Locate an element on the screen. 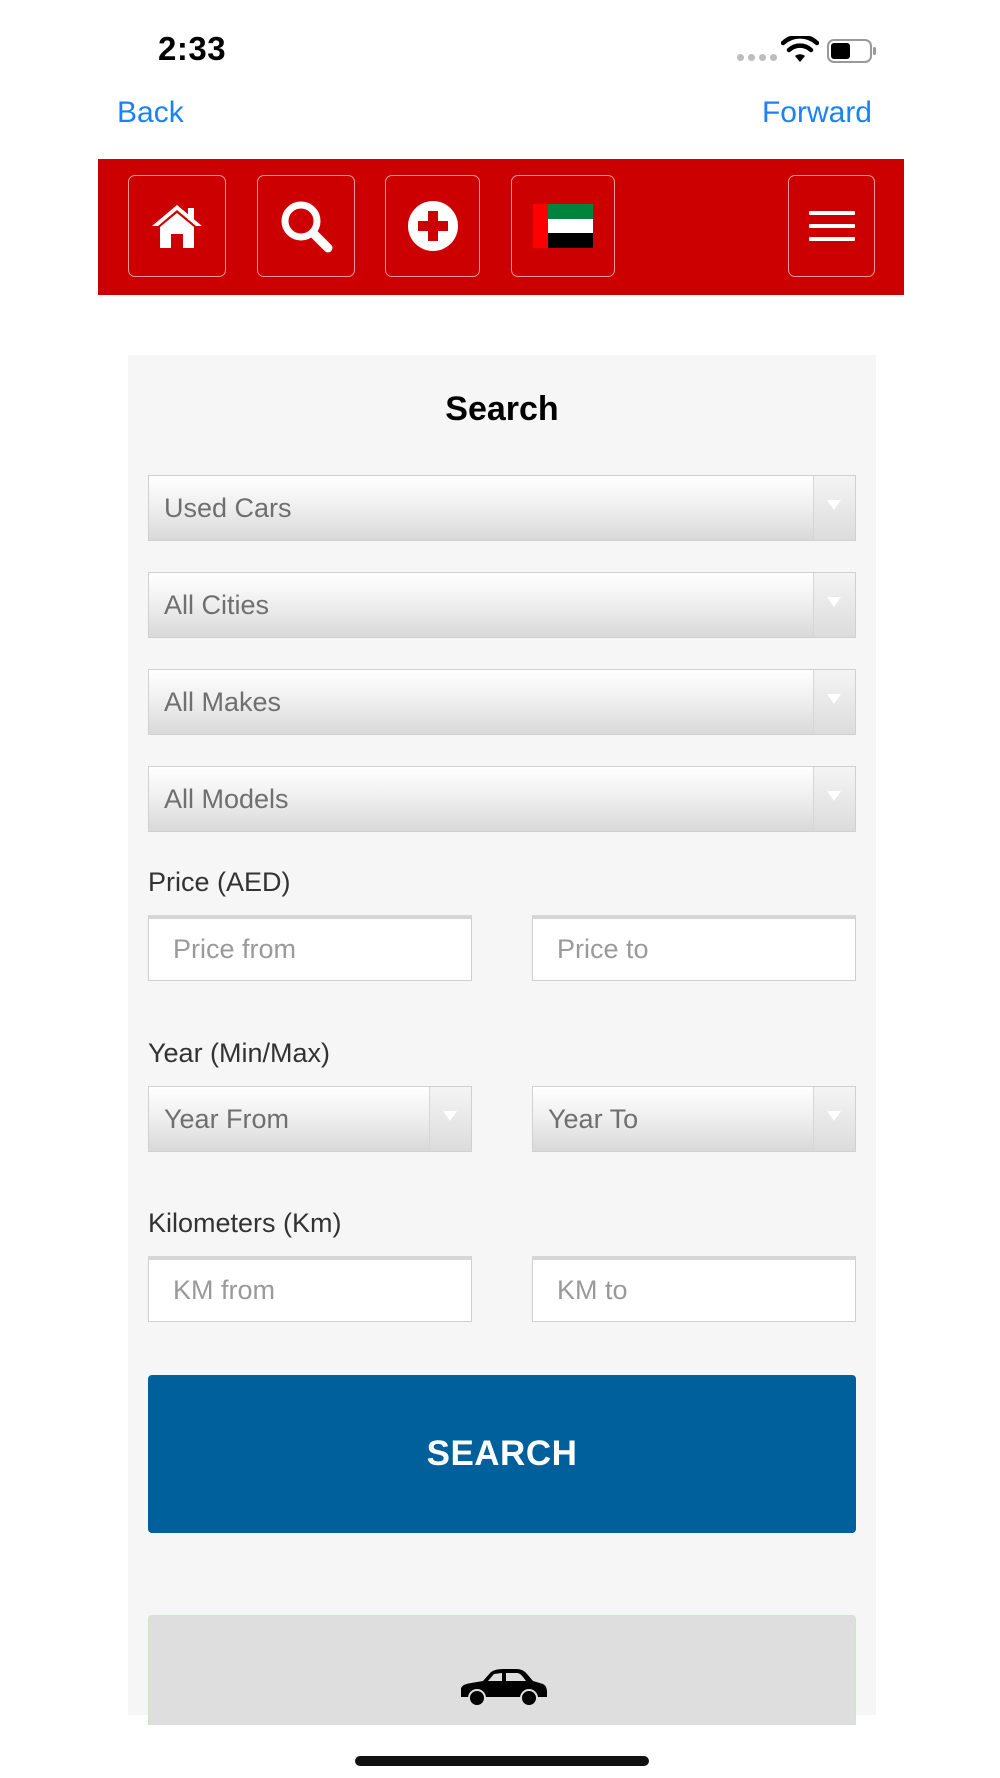 The height and width of the screenshot is (1778, 1000). battery-icon is located at coordinates (851, 51).